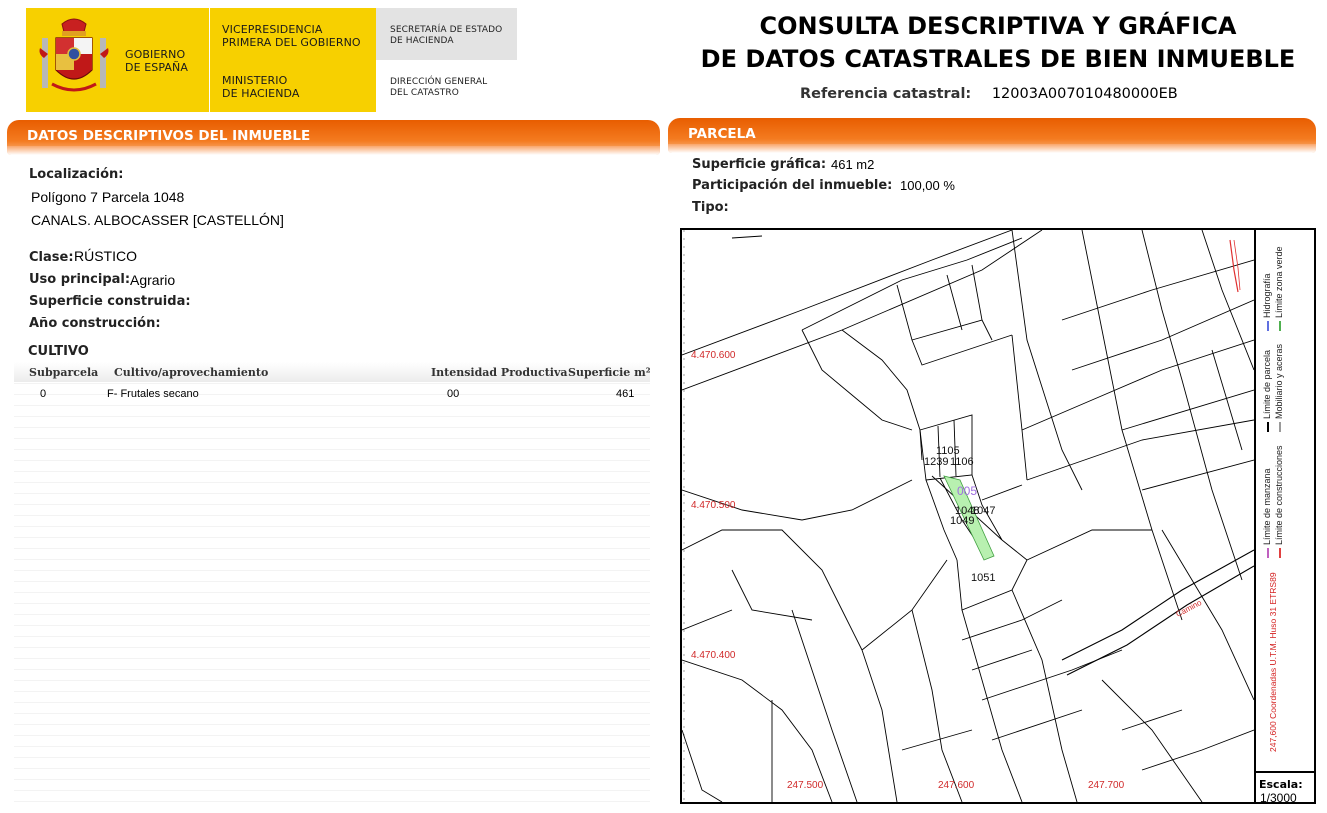 Image resolution: width=1327 pixels, height=813 pixels. I want to click on x-tick-3: 247.700, so click(1106, 785).